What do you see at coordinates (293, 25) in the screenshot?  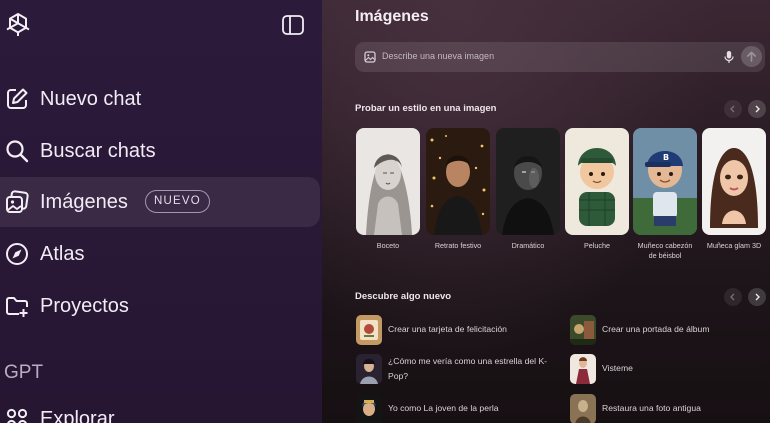 I see `sidebar-toggle-icon` at bounding box center [293, 25].